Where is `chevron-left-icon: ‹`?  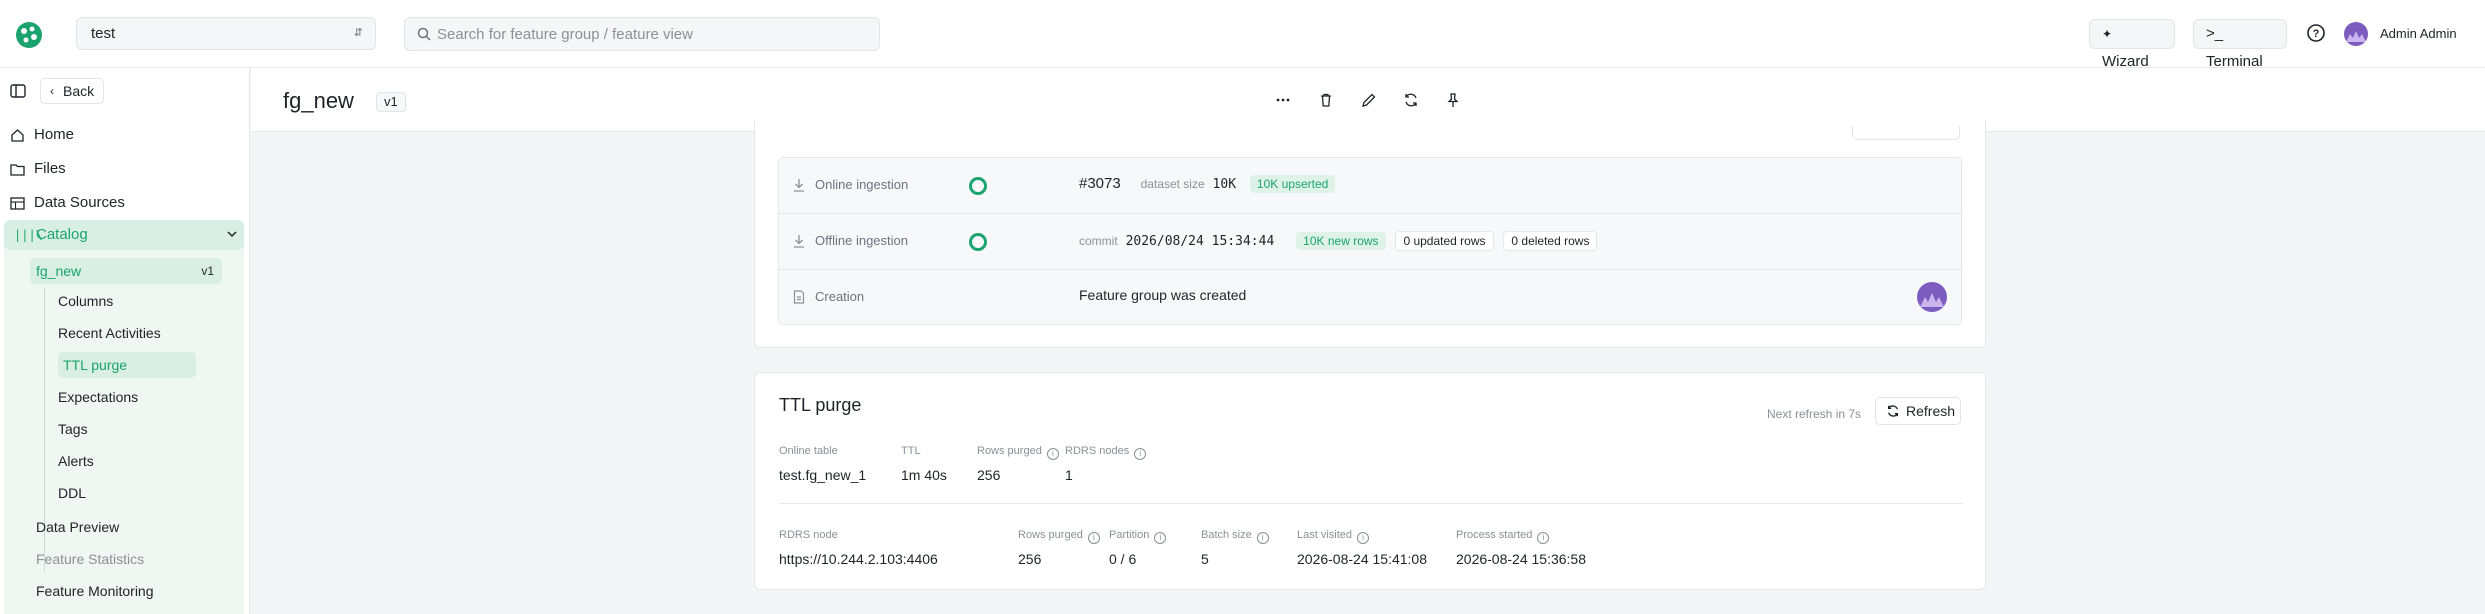 chevron-left-icon: ‹ is located at coordinates (52, 91).